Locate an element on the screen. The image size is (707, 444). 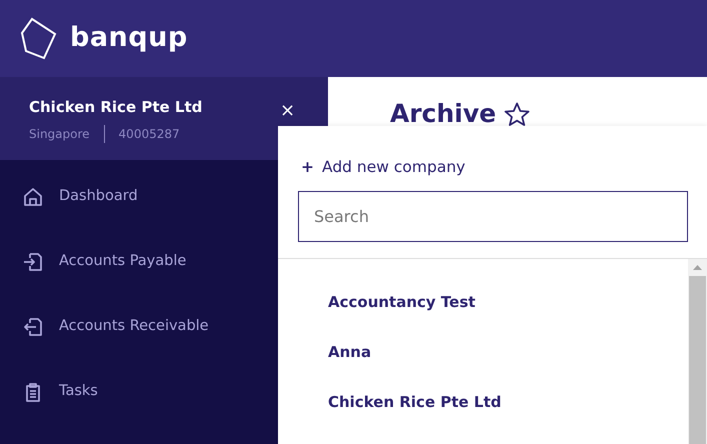
page-title: Archive is located at coordinates (443, 114).